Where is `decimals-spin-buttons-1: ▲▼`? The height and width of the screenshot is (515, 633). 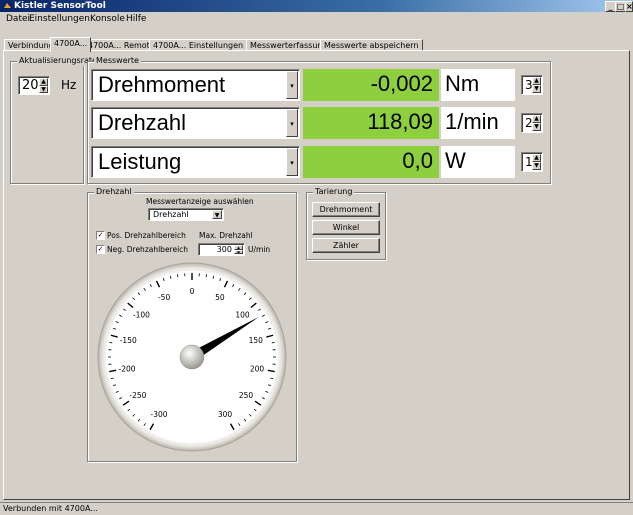 decimals-spin-buttons-1: ▲▼ is located at coordinates (536, 85).